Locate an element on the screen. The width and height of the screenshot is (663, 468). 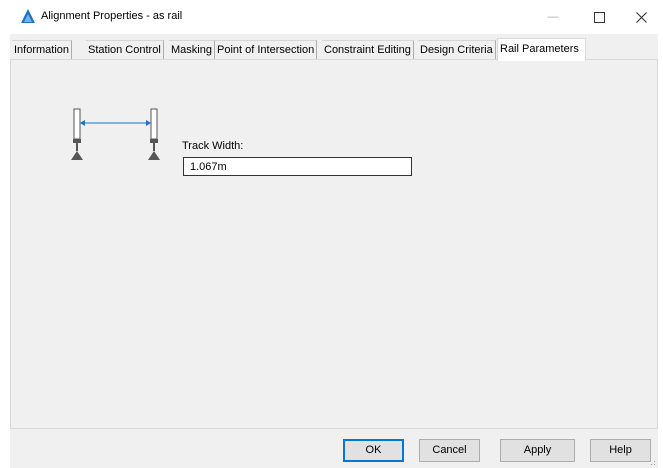
right-rail-icon is located at coordinates (154, 134).